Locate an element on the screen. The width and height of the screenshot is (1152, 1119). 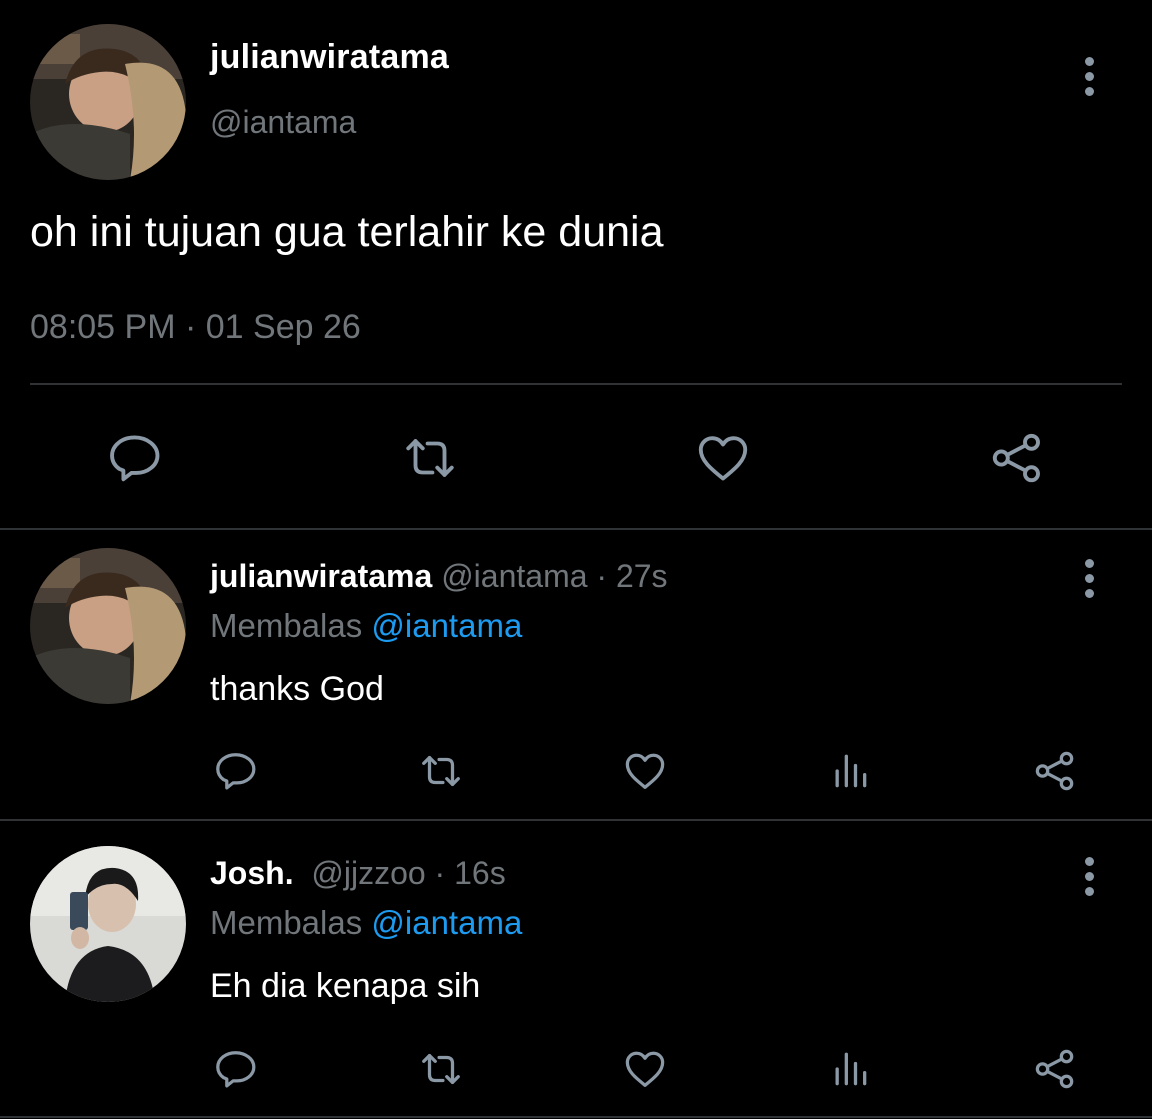
reply-header: julianwiratama @iantama · 27s is located at coordinates (439, 576).